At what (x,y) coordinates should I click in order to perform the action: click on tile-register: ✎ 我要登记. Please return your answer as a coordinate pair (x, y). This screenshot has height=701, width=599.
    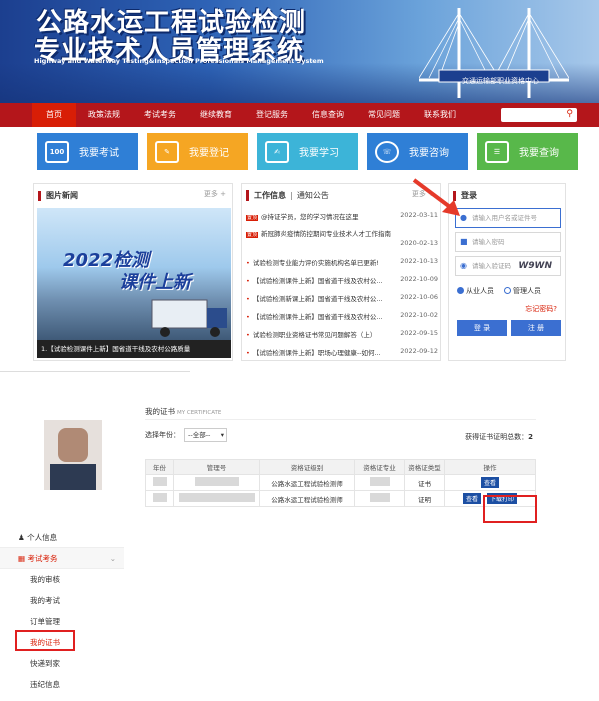
    Looking at the image, I should click on (197, 151).